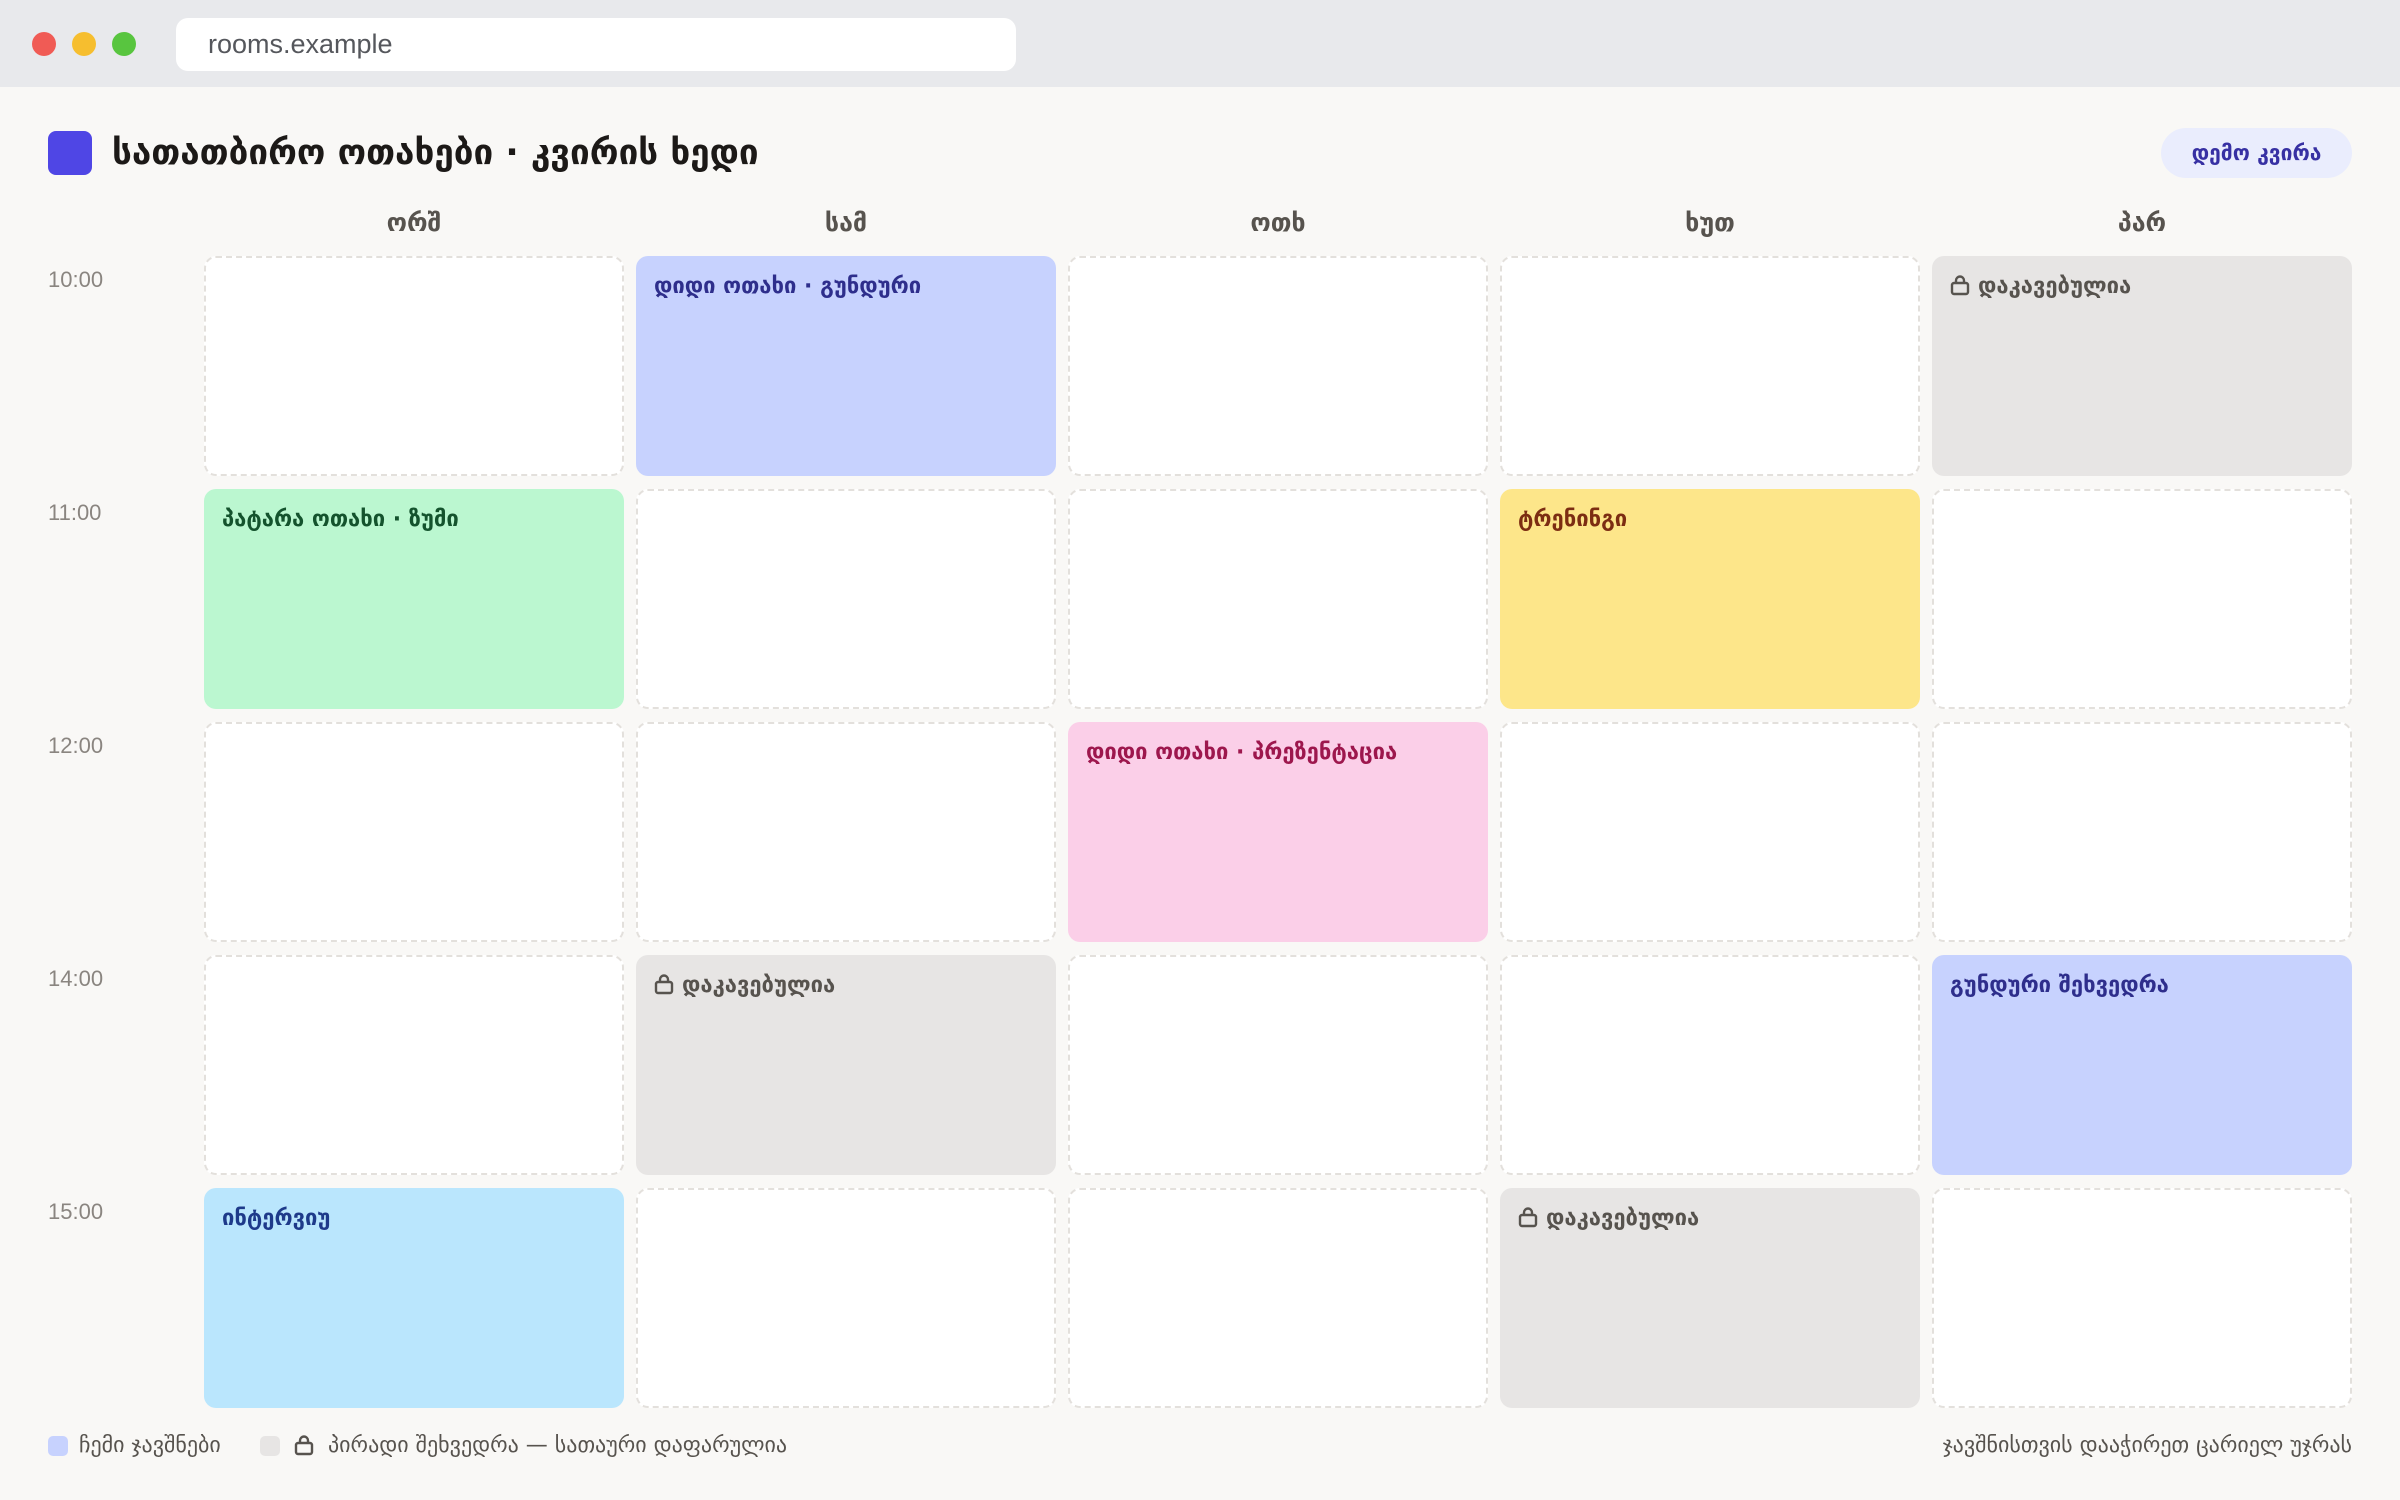 This screenshot has height=1500, width=2400. Describe the element at coordinates (1710, 599) in the screenshot. I see `event-thu-1100: ტრენინგი` at that location.